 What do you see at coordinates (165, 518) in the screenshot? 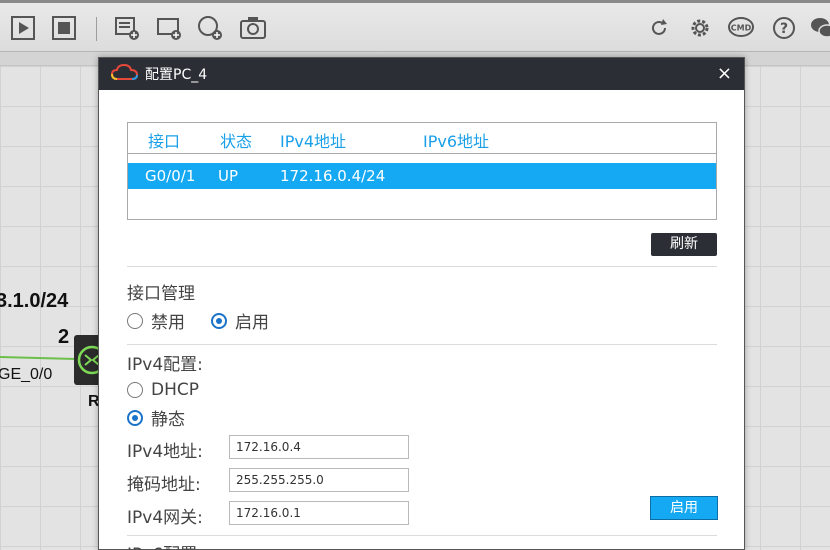
I see `ipv4-gateway-label: IPv4网关:` at bounding box center [165, 518].